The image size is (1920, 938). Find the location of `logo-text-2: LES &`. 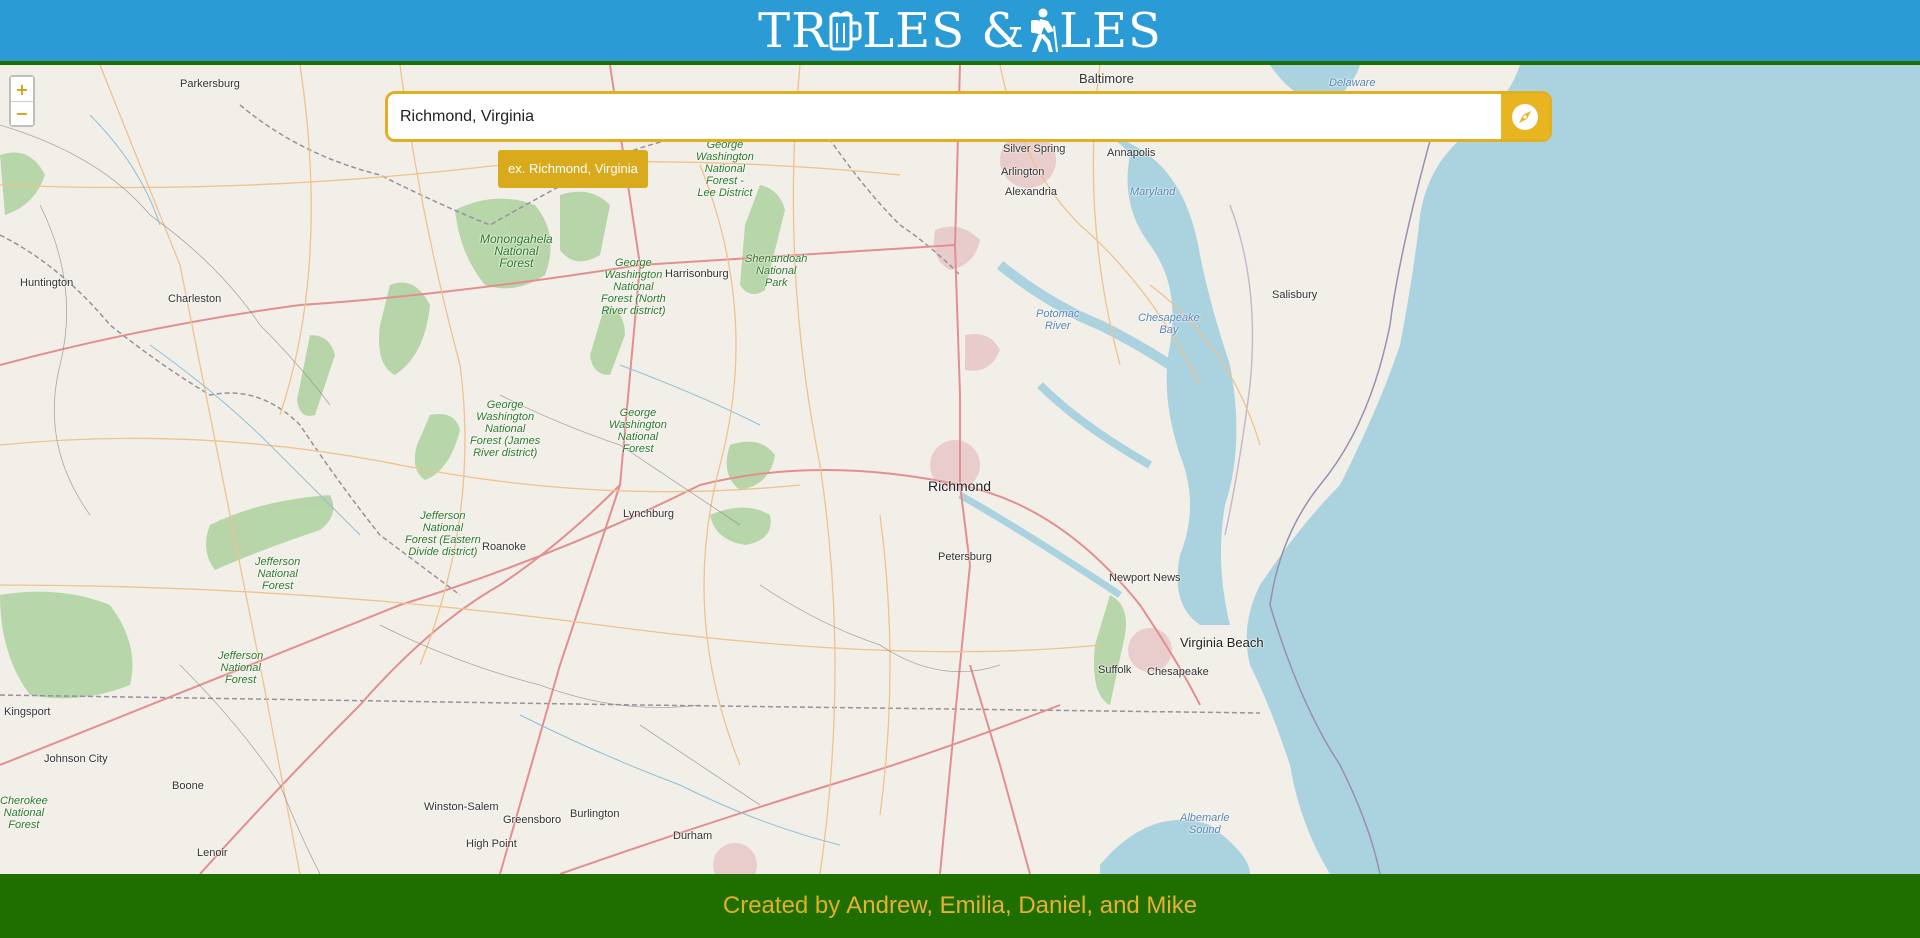

logo-text-2: LES & is located at coordinates (944, 30).